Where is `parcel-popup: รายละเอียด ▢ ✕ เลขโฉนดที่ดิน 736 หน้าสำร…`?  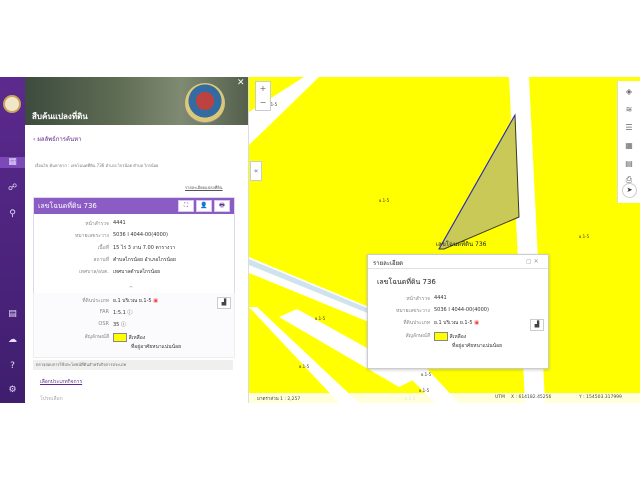 parcel-popup: รายละเอียด ▢ ✕ เลขโฉนดที่ดิน 736 หน้าสำร… is located at coordinates (458, 311).